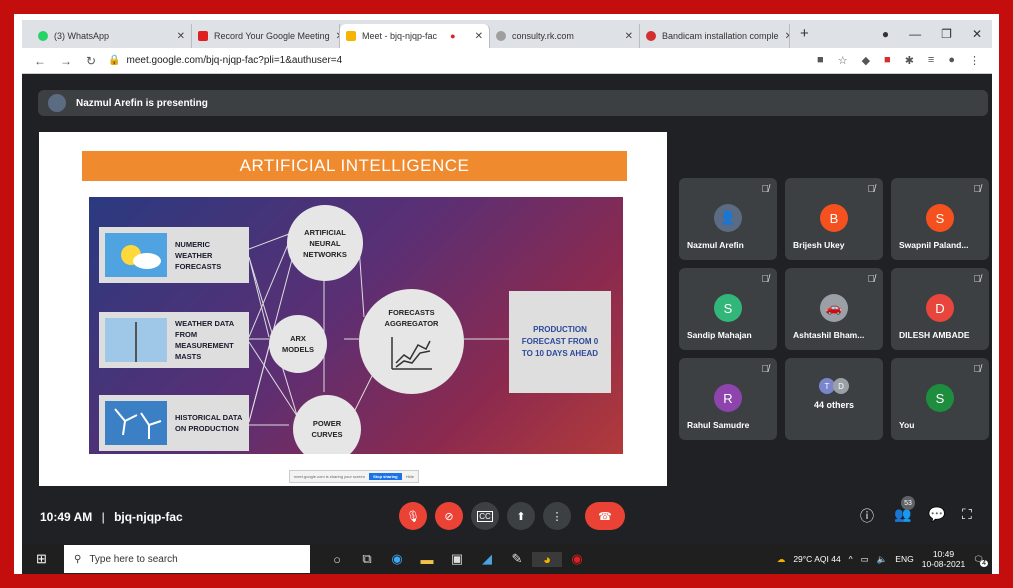  I want to click on weather-text: 29°C AQI 44, so click(816, 559).